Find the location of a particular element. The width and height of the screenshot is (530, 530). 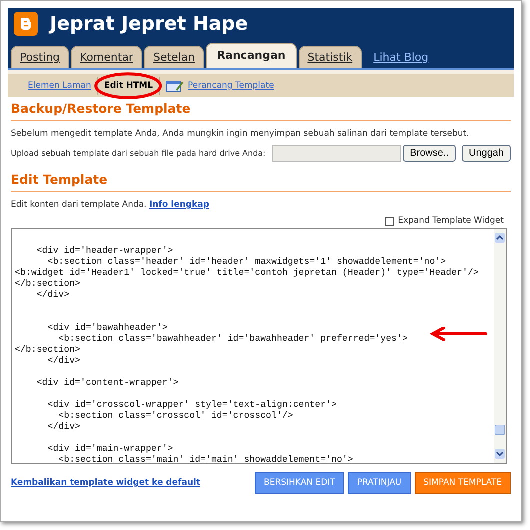

code-line: <div id='main-wrapper'> is located at coordinates (110, 448).